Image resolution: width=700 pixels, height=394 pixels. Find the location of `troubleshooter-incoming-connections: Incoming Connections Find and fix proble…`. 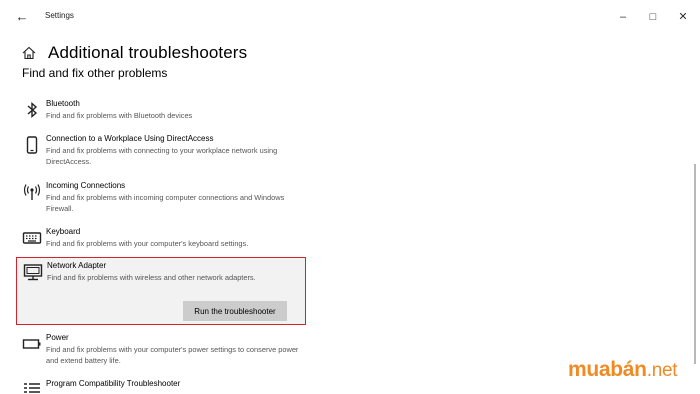

troubleshooter-incoming-connections: Incoming Connections Find and fix proble… is located at coordinates (161, 199).